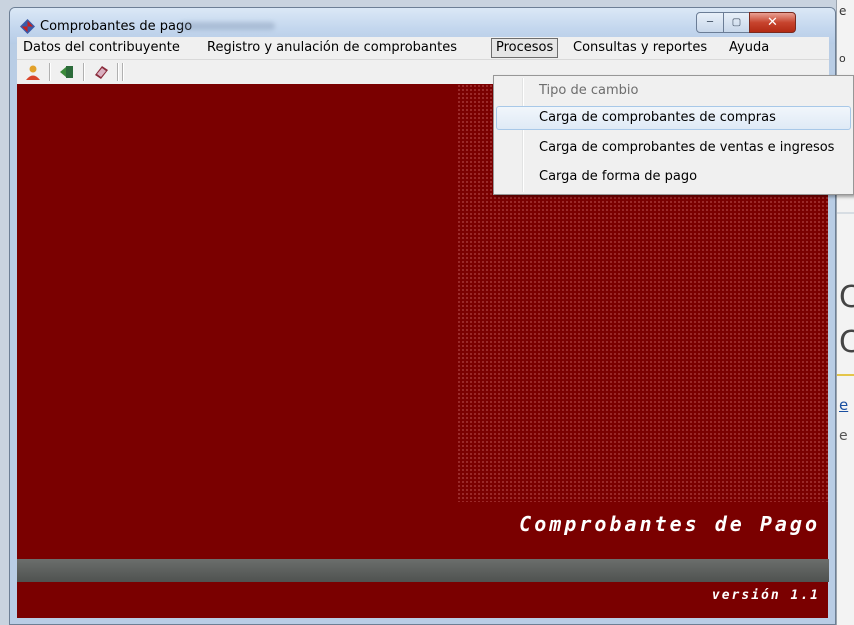  What do you see at coordinates (67, 72) in the screenshot?
I see `exit-icon` at bounding box center [67, 72].